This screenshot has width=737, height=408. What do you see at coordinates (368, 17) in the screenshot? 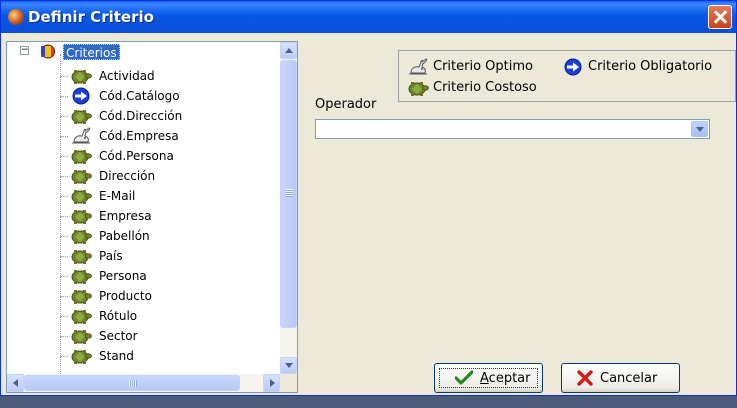
I see `title-bar: Definir Criterio` at bounding box center [368, 17].